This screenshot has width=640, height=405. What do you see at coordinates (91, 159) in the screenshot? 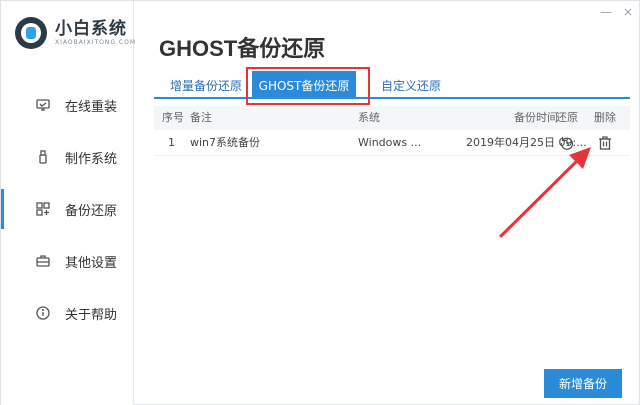
I see `sidebar-item-label: 制作系统` at bounding box center [91, 159].